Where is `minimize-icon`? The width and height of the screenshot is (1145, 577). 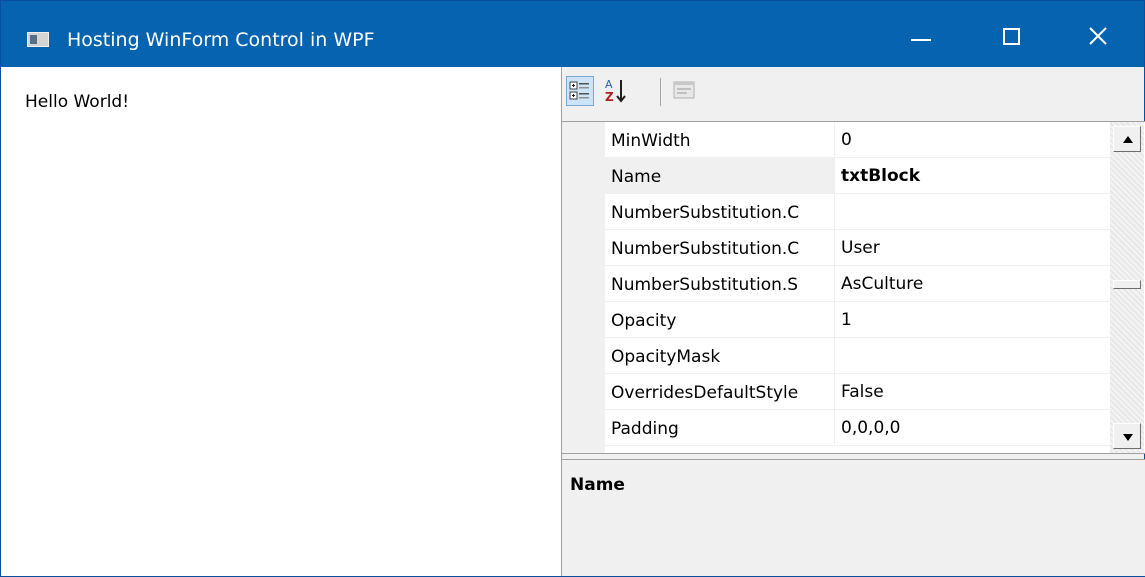
minimize-icon is located at coordinates (921, 40).